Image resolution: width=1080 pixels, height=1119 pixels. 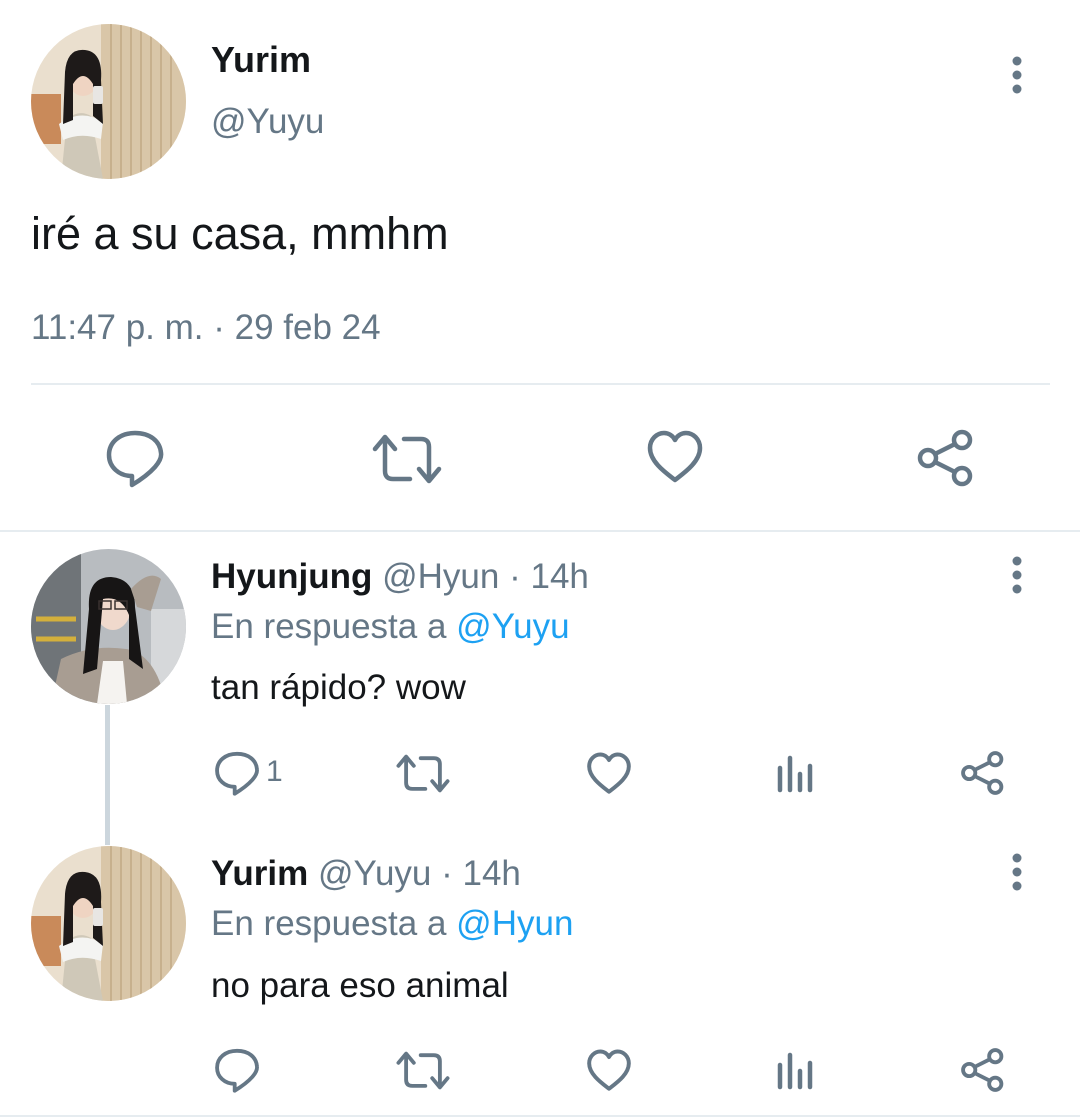 I want to click on thread-line, so click(x=107, y=775).